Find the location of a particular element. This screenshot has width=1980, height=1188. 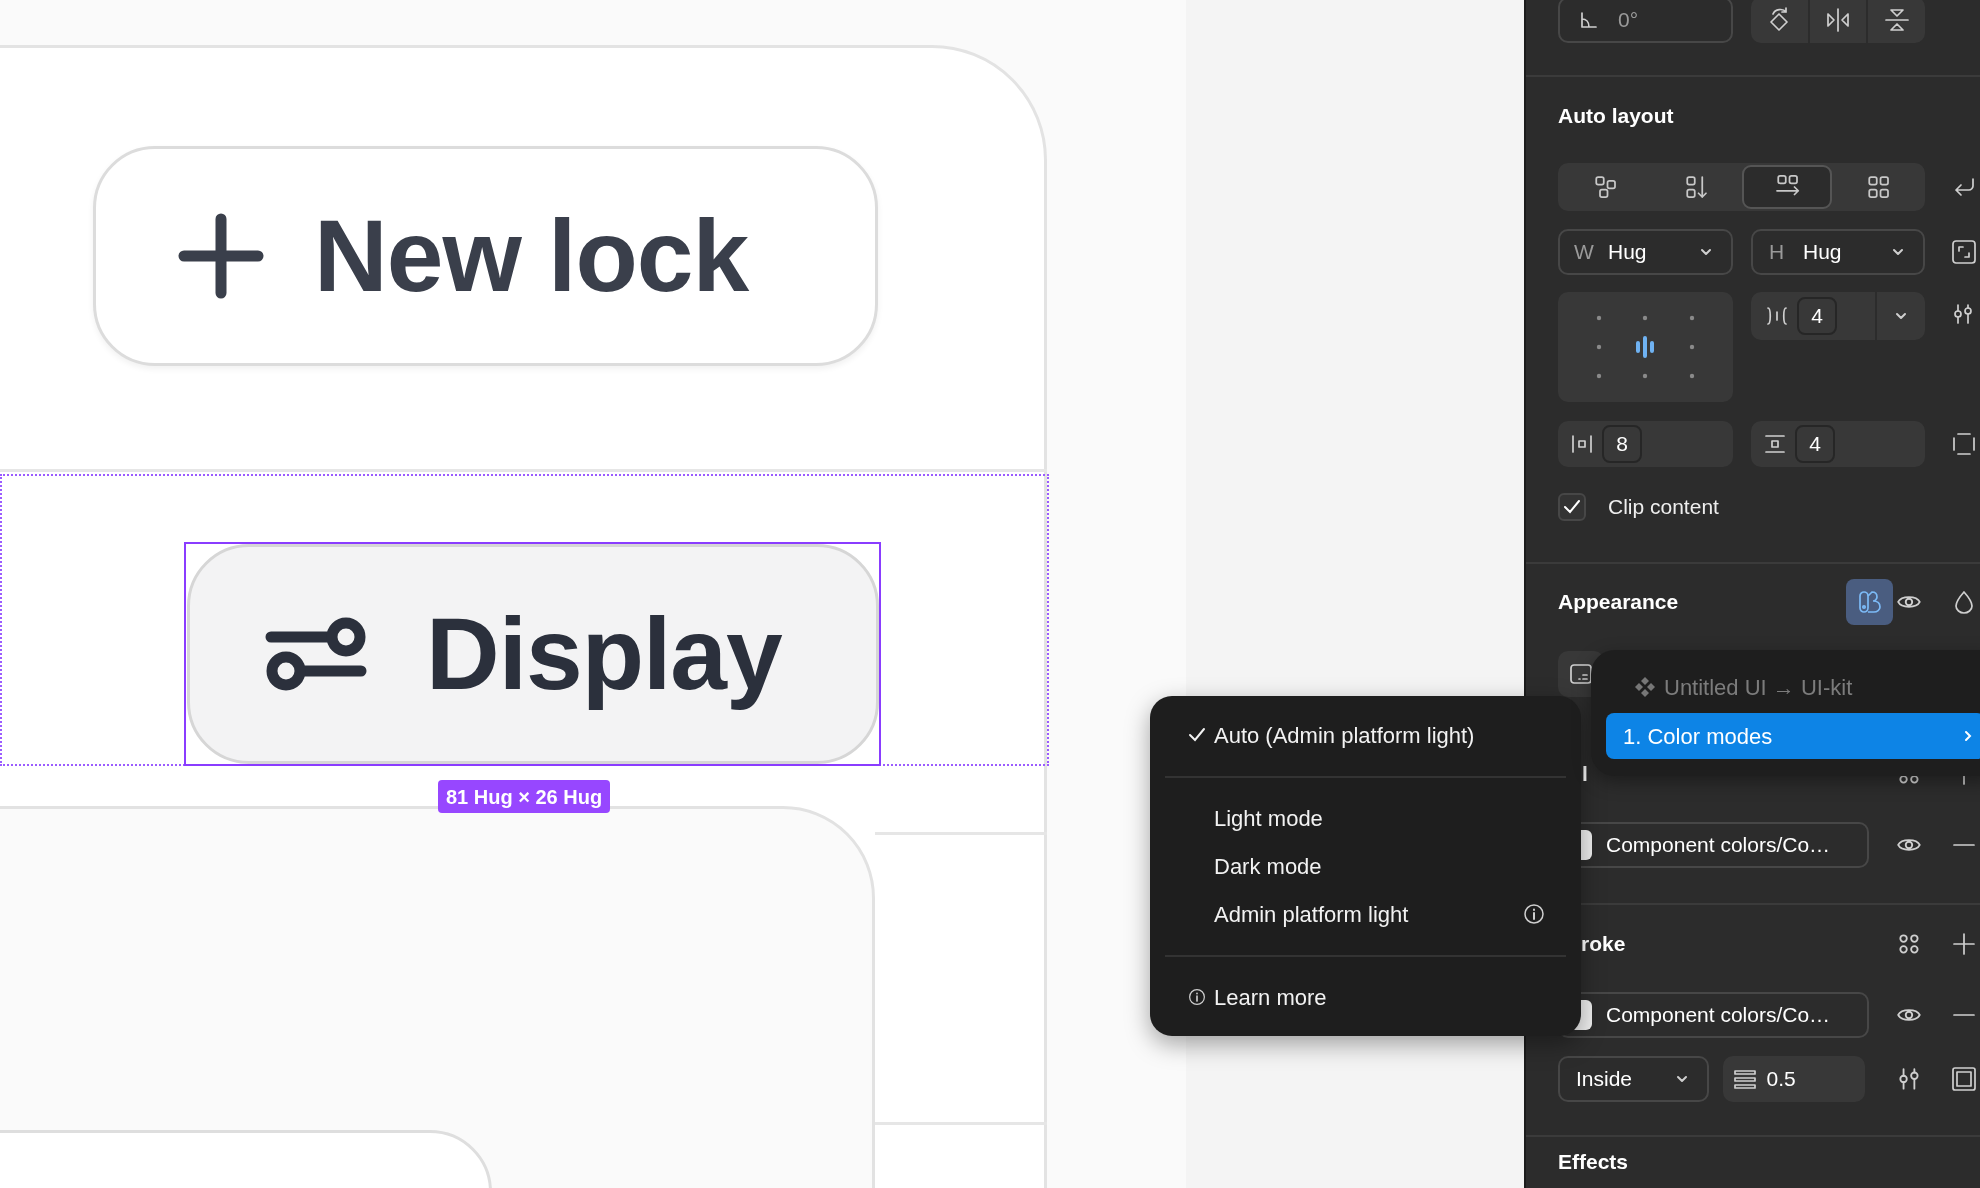

section-title: roke is located at coordinates (1603, 943).